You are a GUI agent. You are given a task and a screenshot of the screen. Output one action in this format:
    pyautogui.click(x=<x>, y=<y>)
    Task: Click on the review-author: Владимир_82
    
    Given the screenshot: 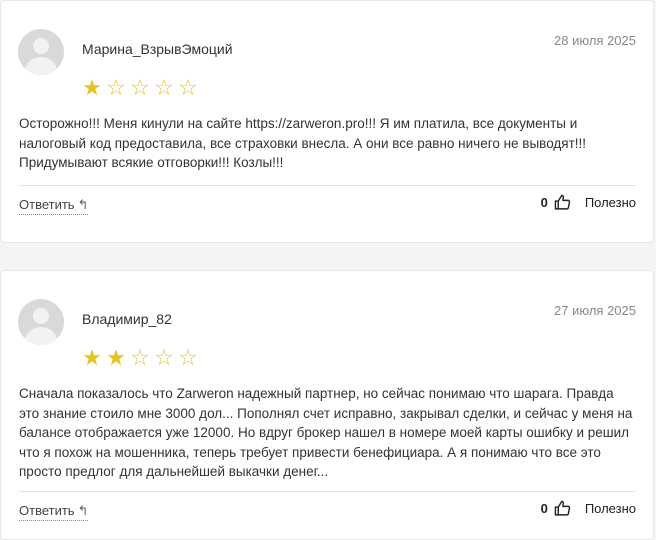 What is the action you would take?
    pyautogui.click(x=127, y=319)
    